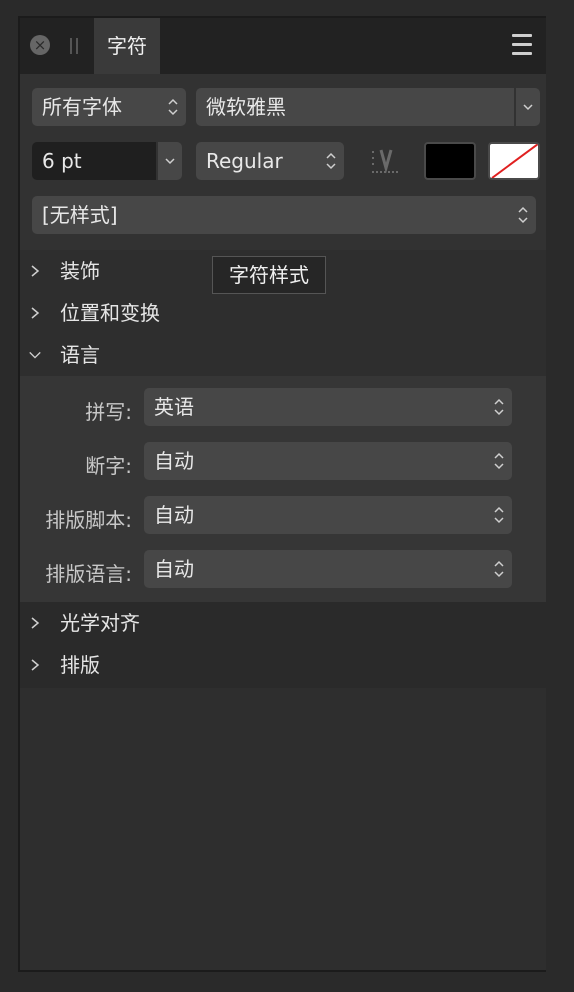  What do you see at coordinates (283, 355) in the screenshot?
I see `section-language: 语言` at bounding box center [283, 355].